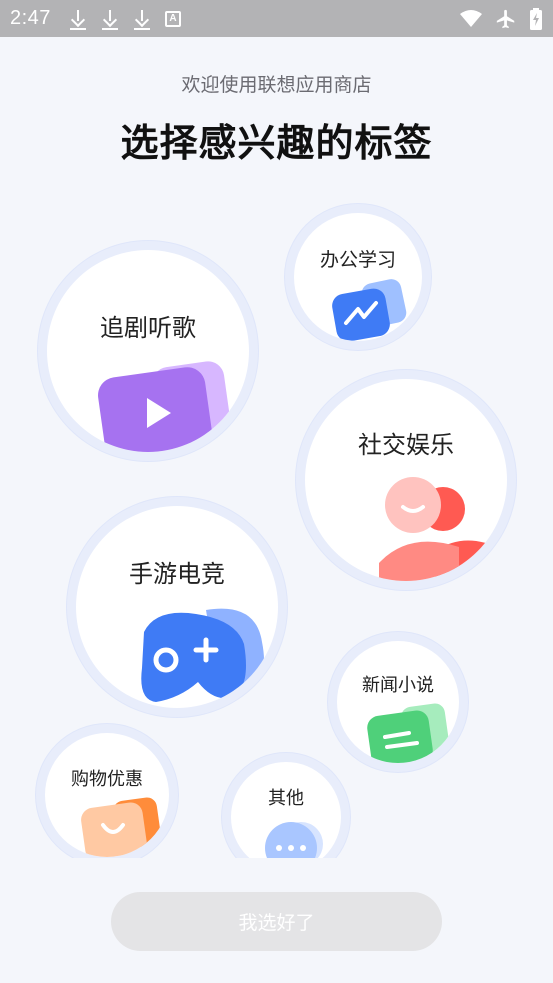 This screenshot has height=983, width=553. What do you see at coordinates (177, 607) in the screenshot?
I see `tag-mobile-games: 手游电竞` at bounding box center [177, 607].